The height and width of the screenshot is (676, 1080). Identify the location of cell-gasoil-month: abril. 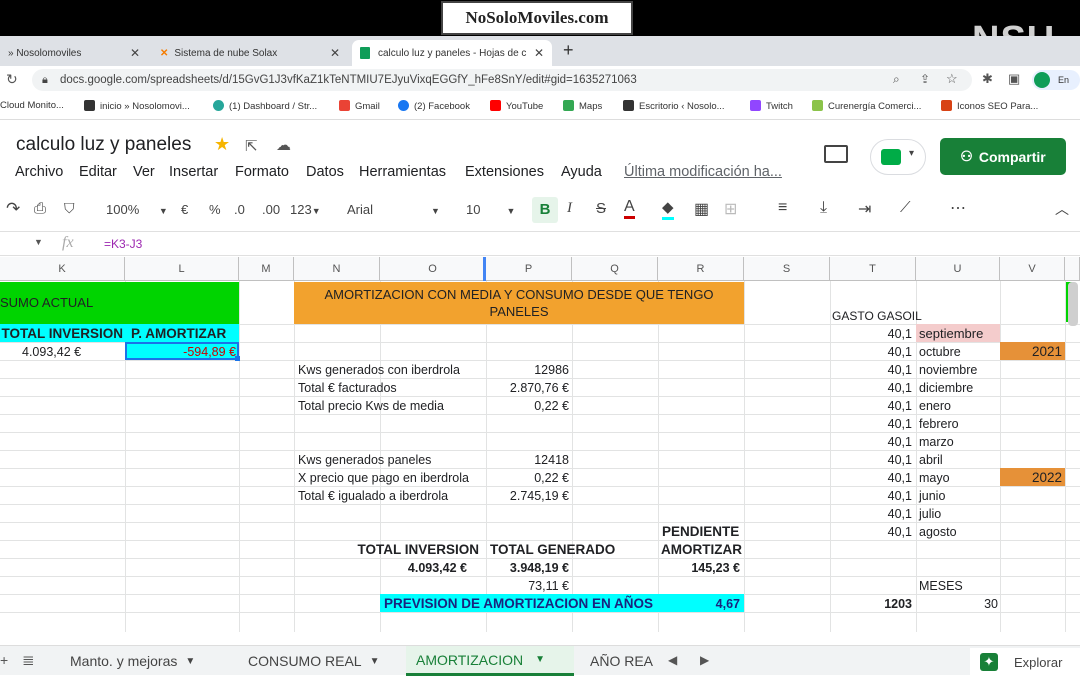
(931, 460).